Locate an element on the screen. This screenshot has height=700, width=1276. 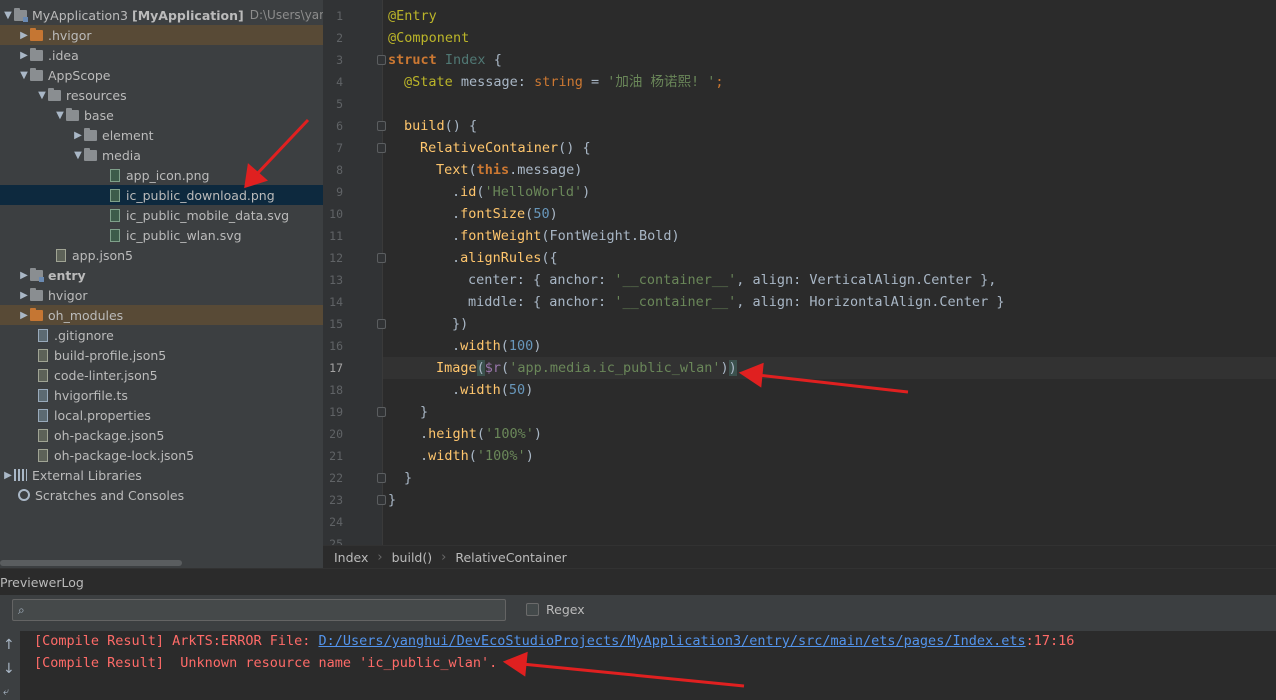
tree-item-gitignore: .gitignore is located at coordinates (161, 335).